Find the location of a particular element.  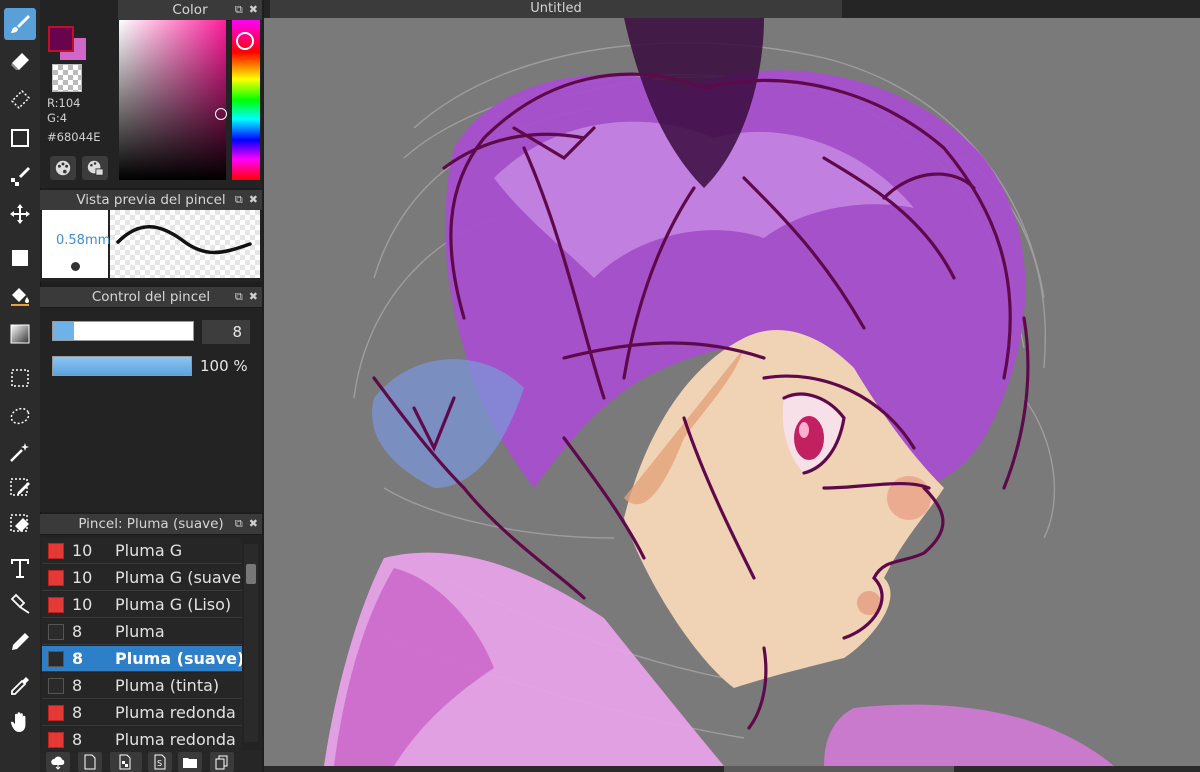

brush-list-item: 10 Pluma G (Liso) is located at coordinates (142, 605).